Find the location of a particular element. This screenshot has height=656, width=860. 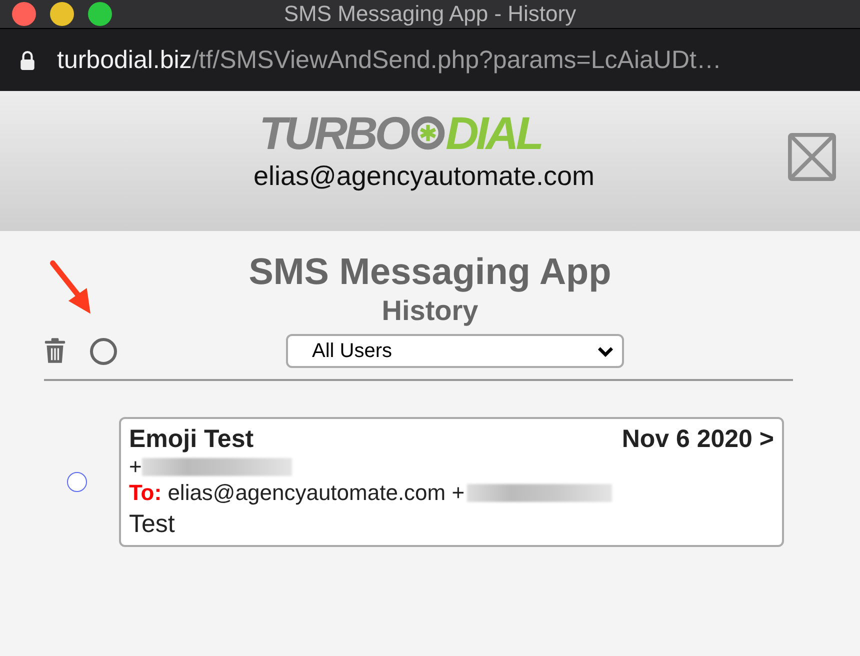

user-filter-dropdown: All Users is located at coordinates (455, 351).